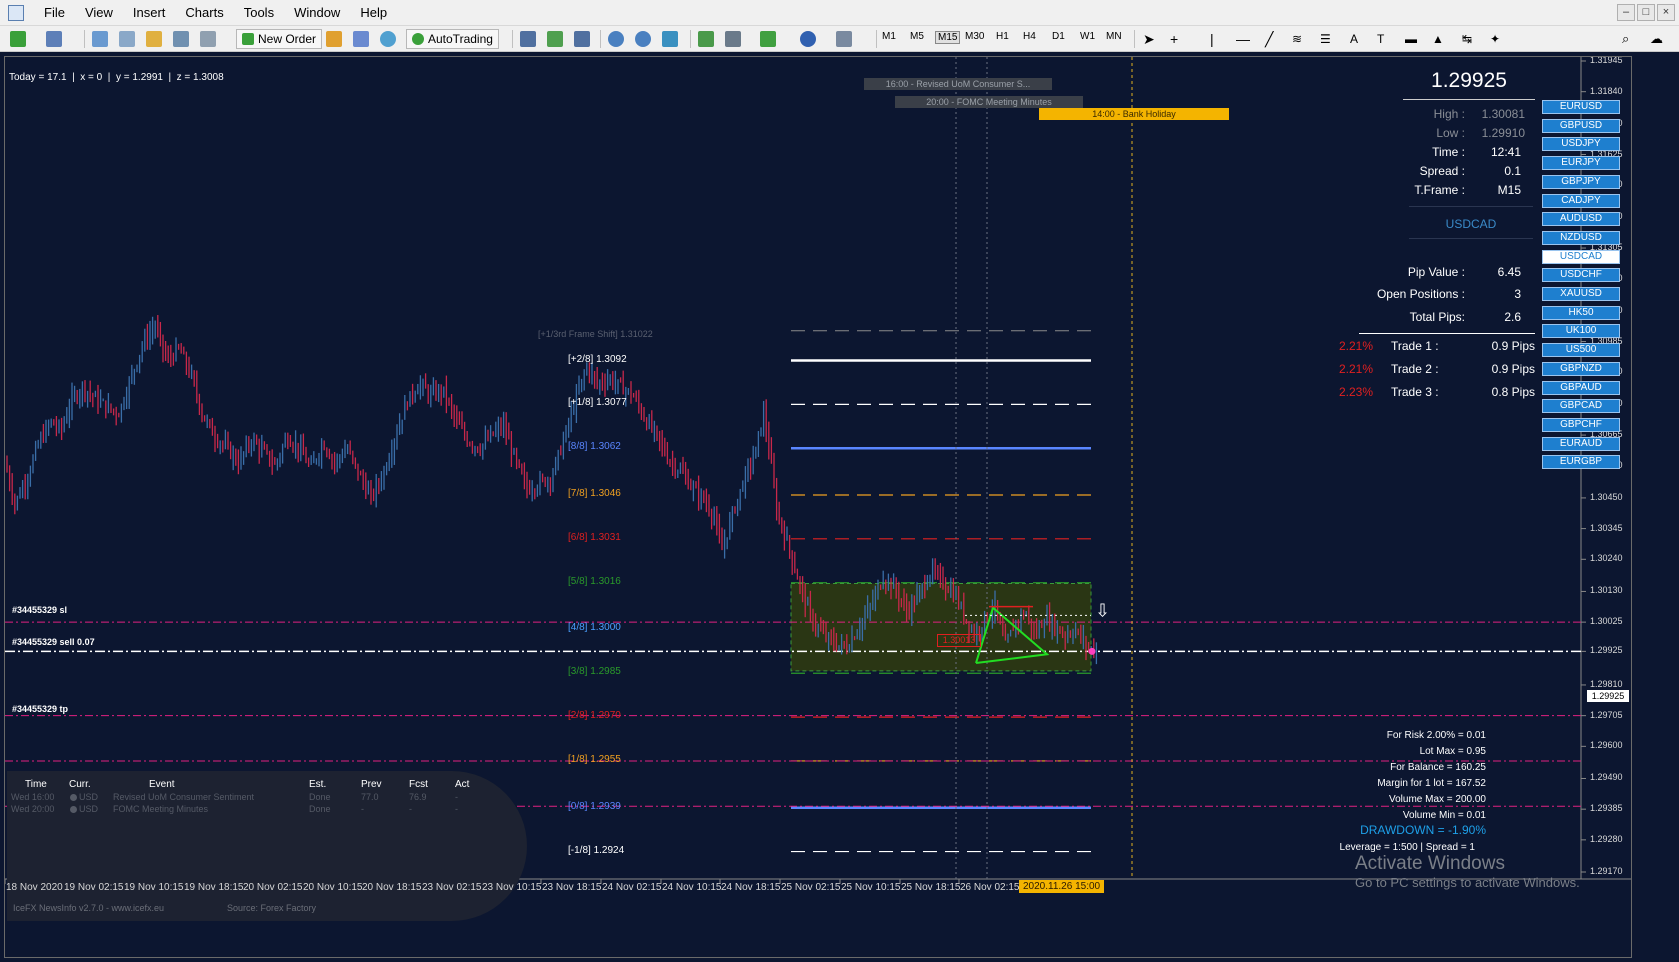  I want to click on trade-percent: 2.23%, so click(1355, 392).